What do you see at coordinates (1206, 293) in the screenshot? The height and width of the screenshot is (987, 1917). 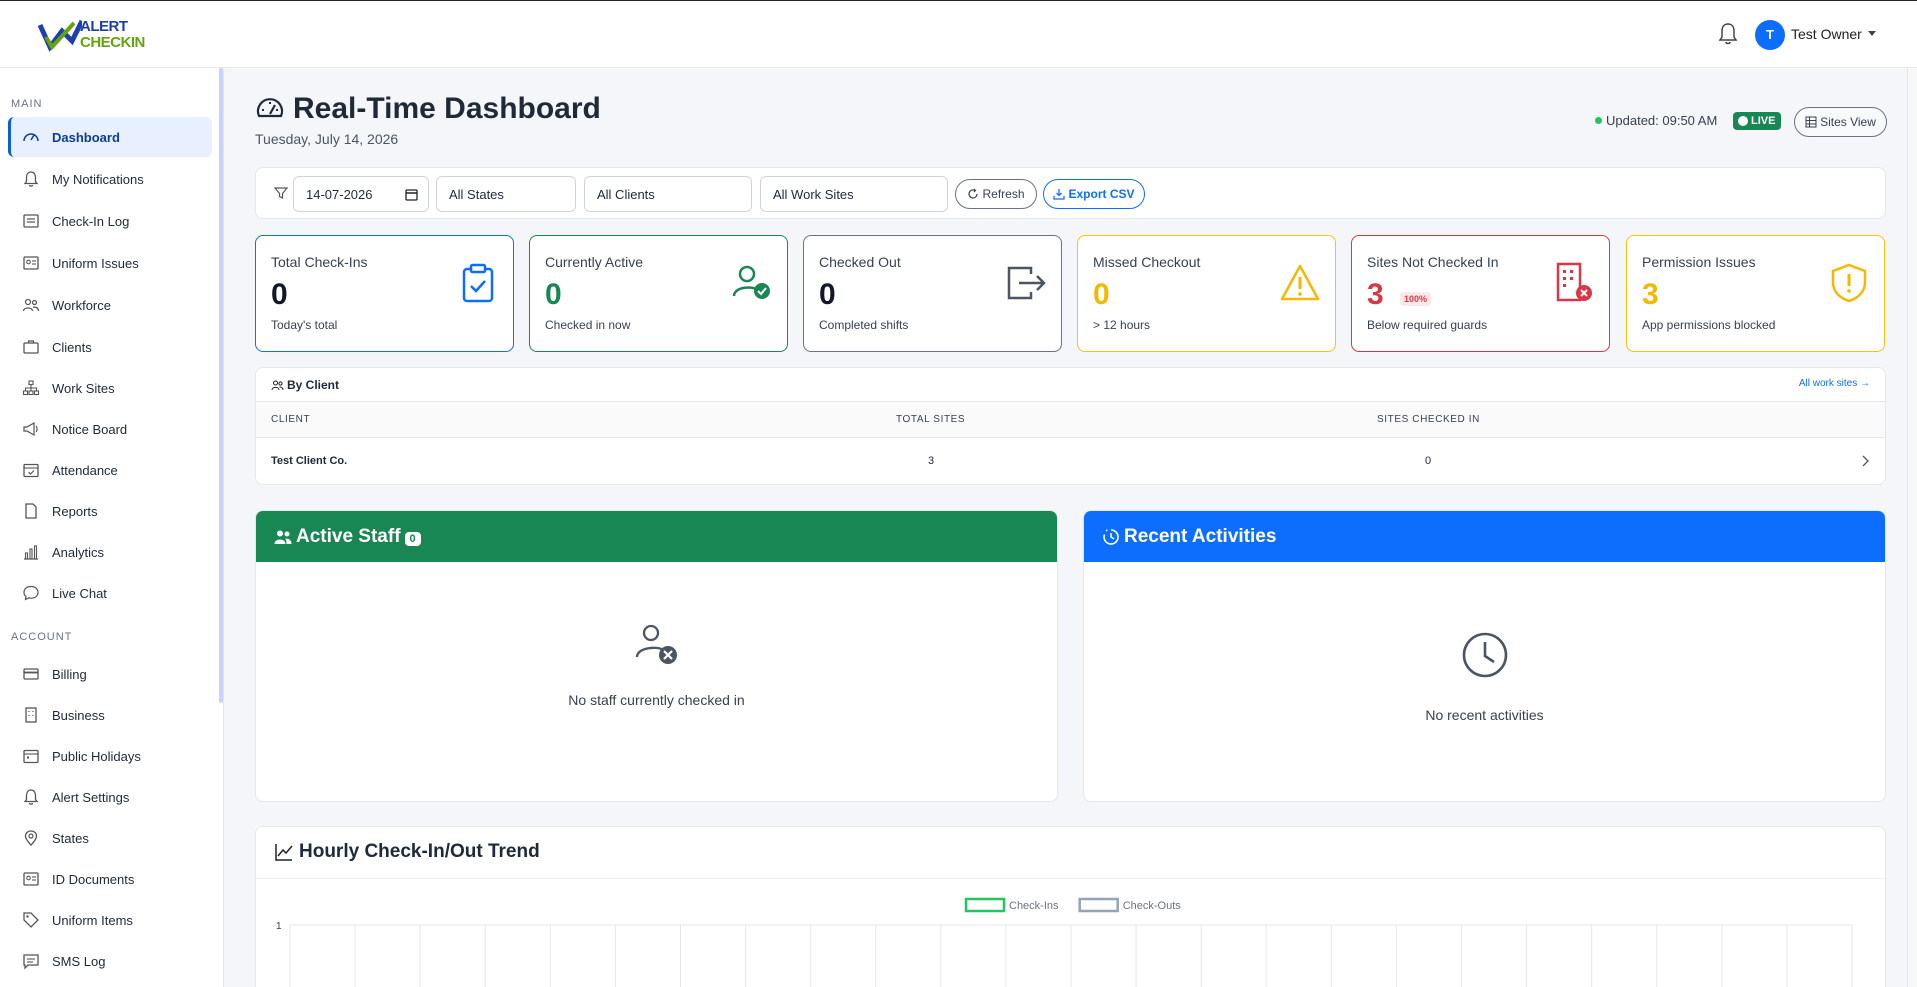 I see `stat-card-missed-checkout: Missed Checkout 0 > 12 hours` at bounding box center [1206, 293].